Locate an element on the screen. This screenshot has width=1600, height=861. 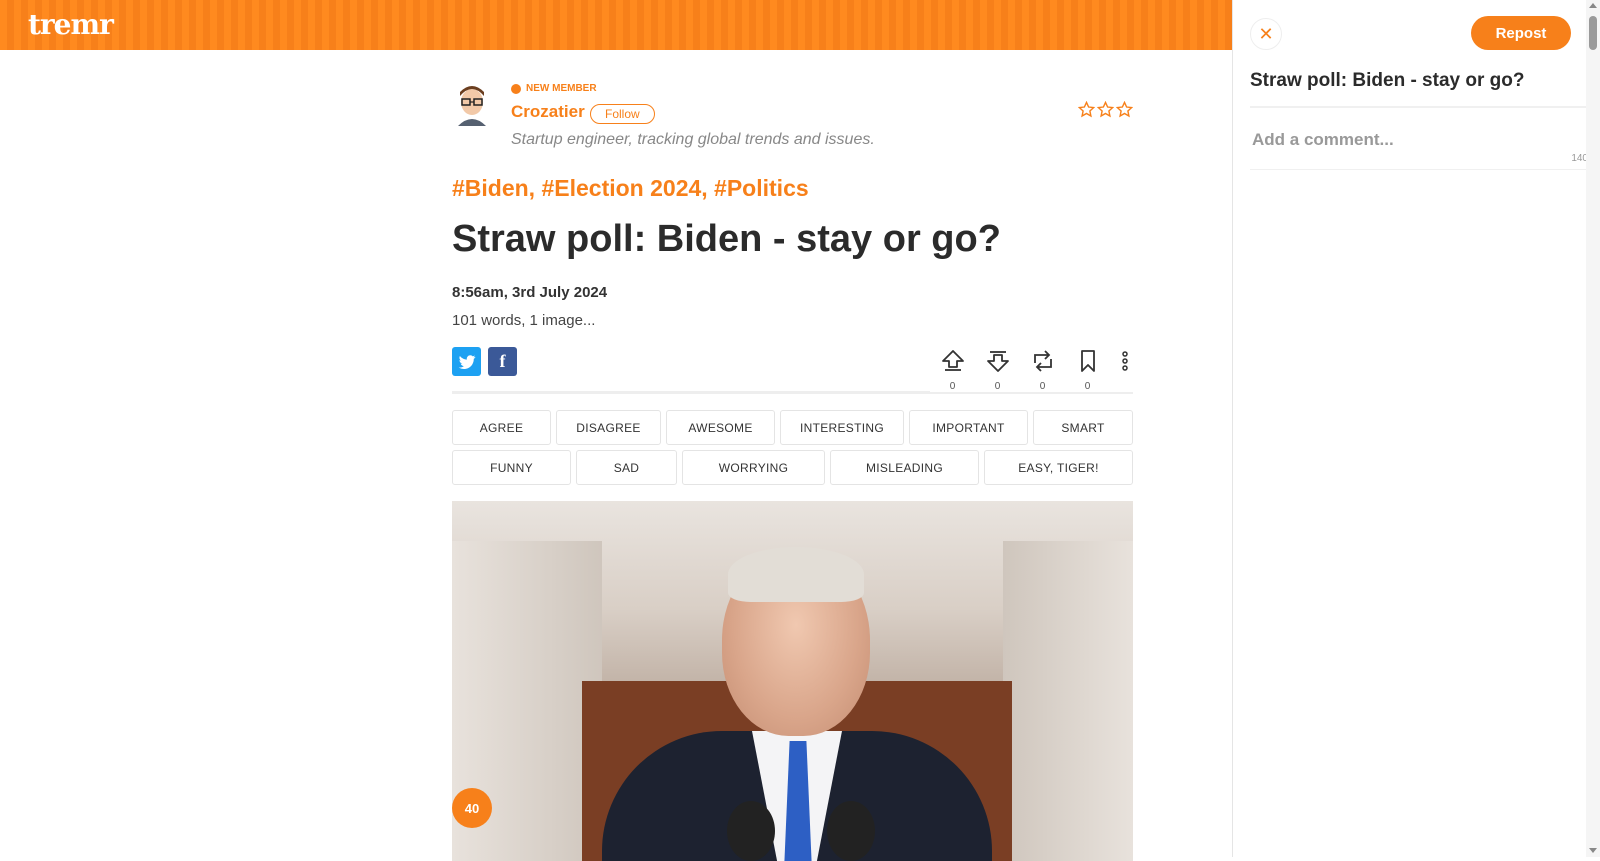
notification-counter-bubble: 40 is located at coordinates (472, 808).